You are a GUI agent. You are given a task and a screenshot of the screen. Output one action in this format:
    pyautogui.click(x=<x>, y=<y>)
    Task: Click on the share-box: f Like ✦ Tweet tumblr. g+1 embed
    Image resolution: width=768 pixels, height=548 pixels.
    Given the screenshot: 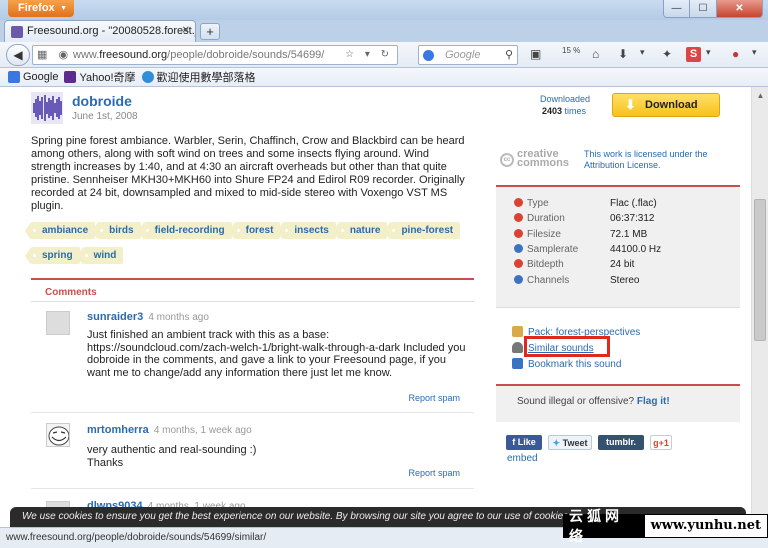 What is the action you would take?
    pyautogui.click(x=618, y=444)
    